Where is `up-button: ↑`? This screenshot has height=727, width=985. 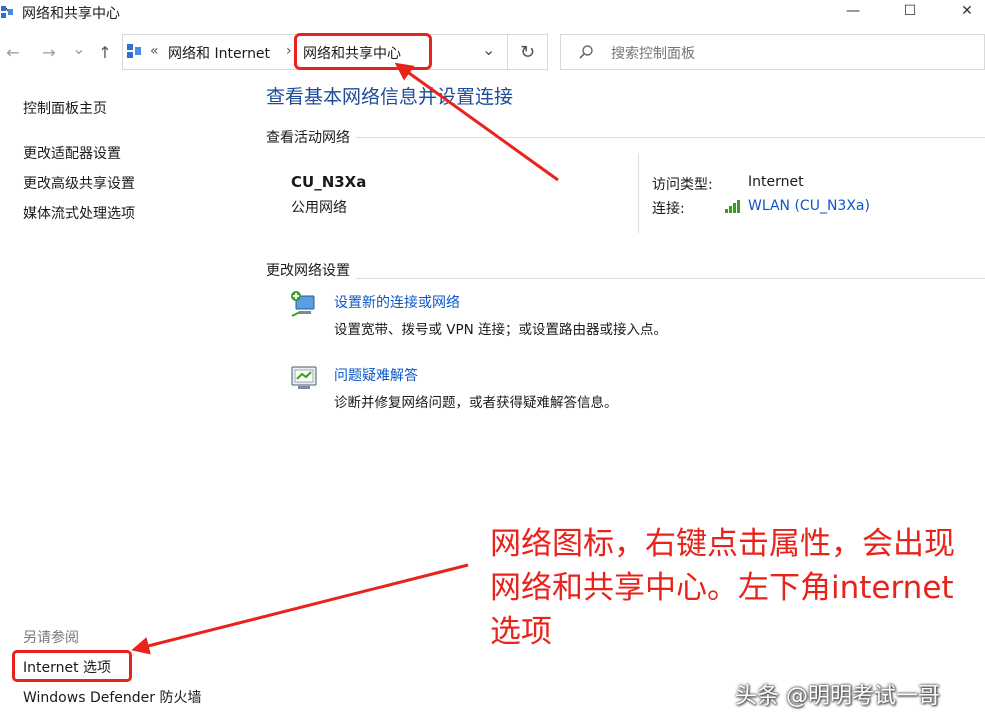
up-button: ↑ is located at coordinates (105, 52).